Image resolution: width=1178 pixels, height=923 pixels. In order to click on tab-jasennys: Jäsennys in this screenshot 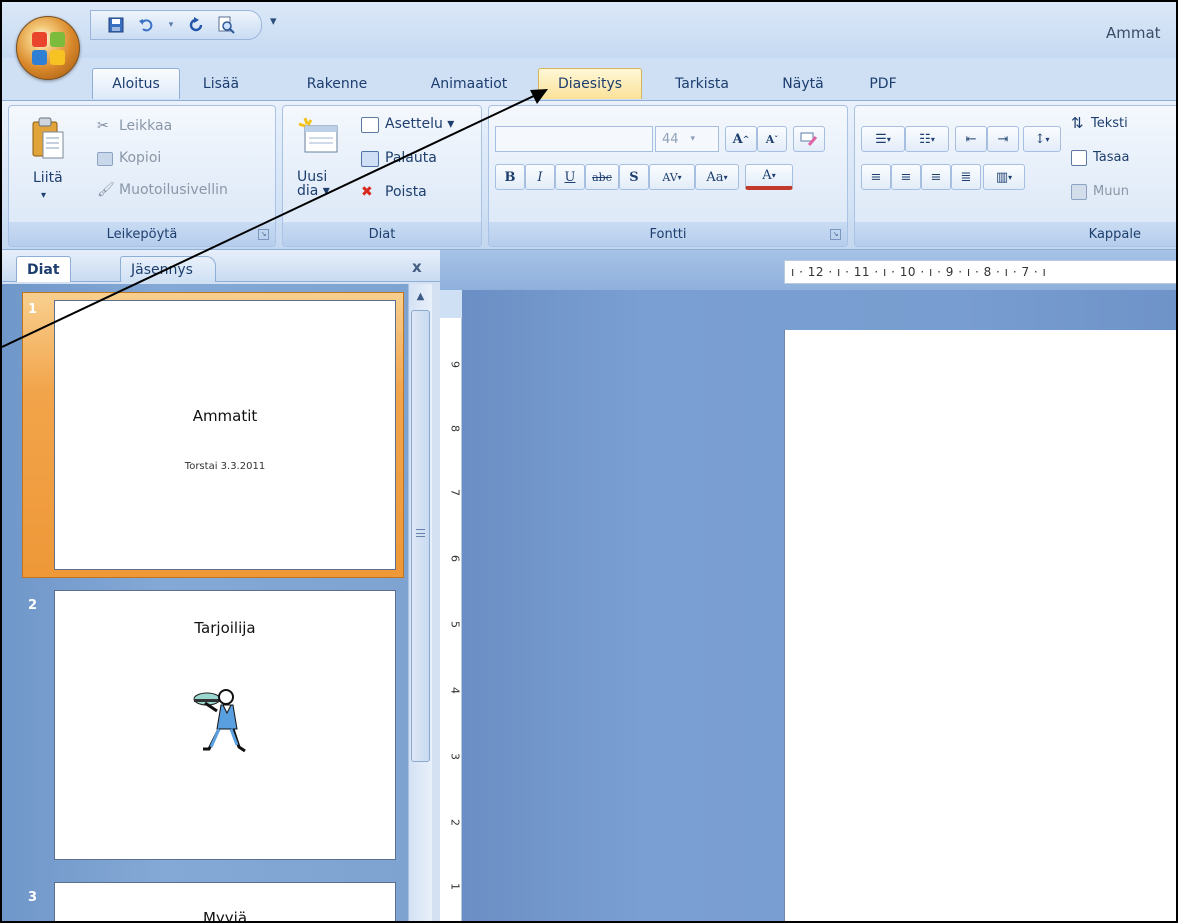, I will do `click(168, 269)`.